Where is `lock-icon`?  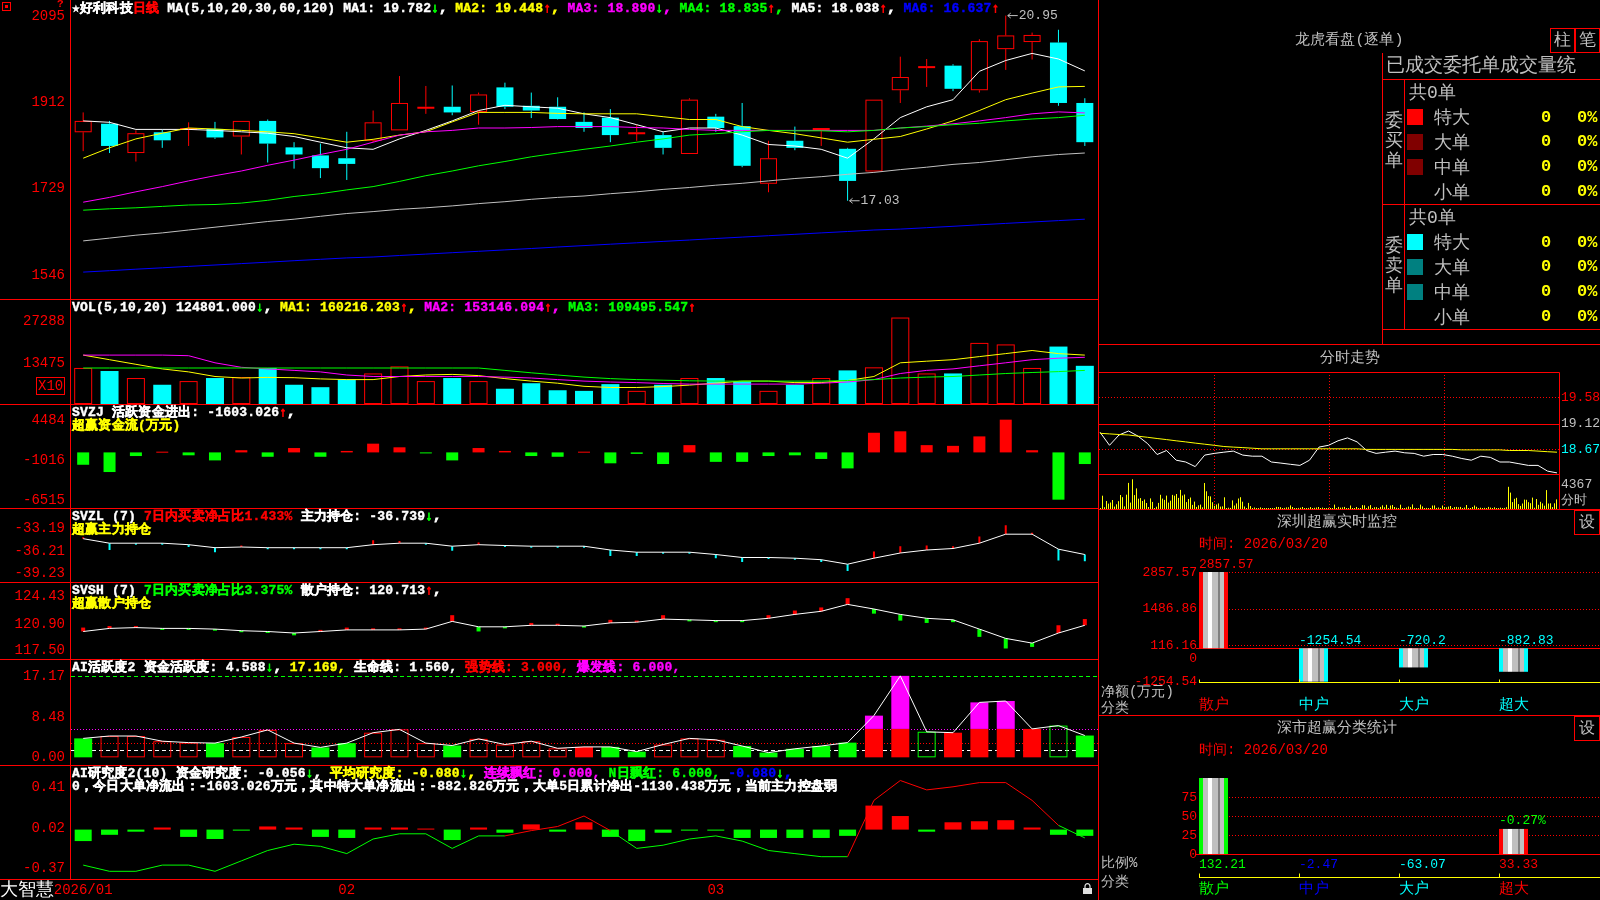 lock-icon is located at coordinates (1087, 888).